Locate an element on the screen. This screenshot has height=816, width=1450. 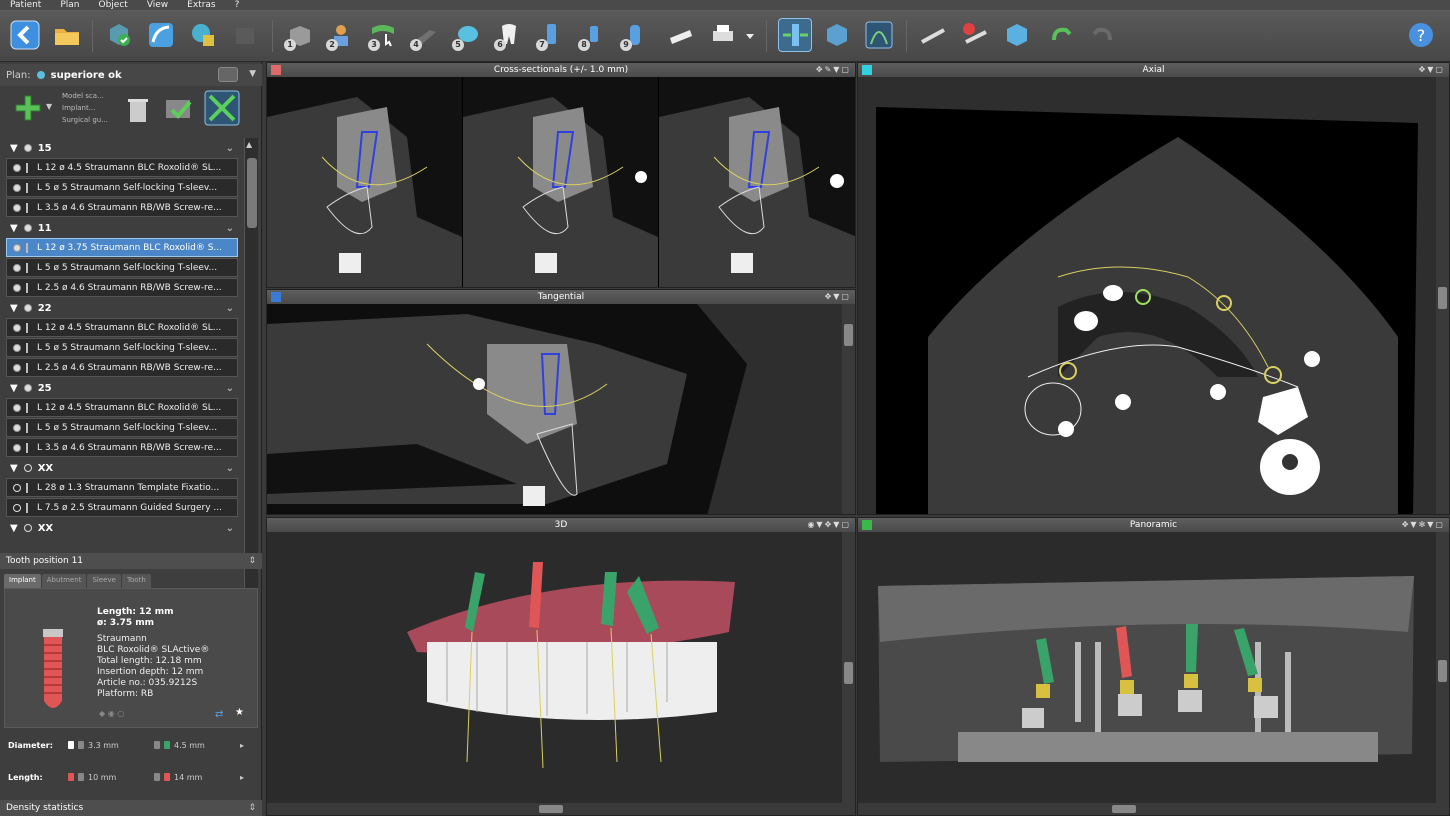
tab-sleeve: Sleeve is located at coordinates (104, 581).